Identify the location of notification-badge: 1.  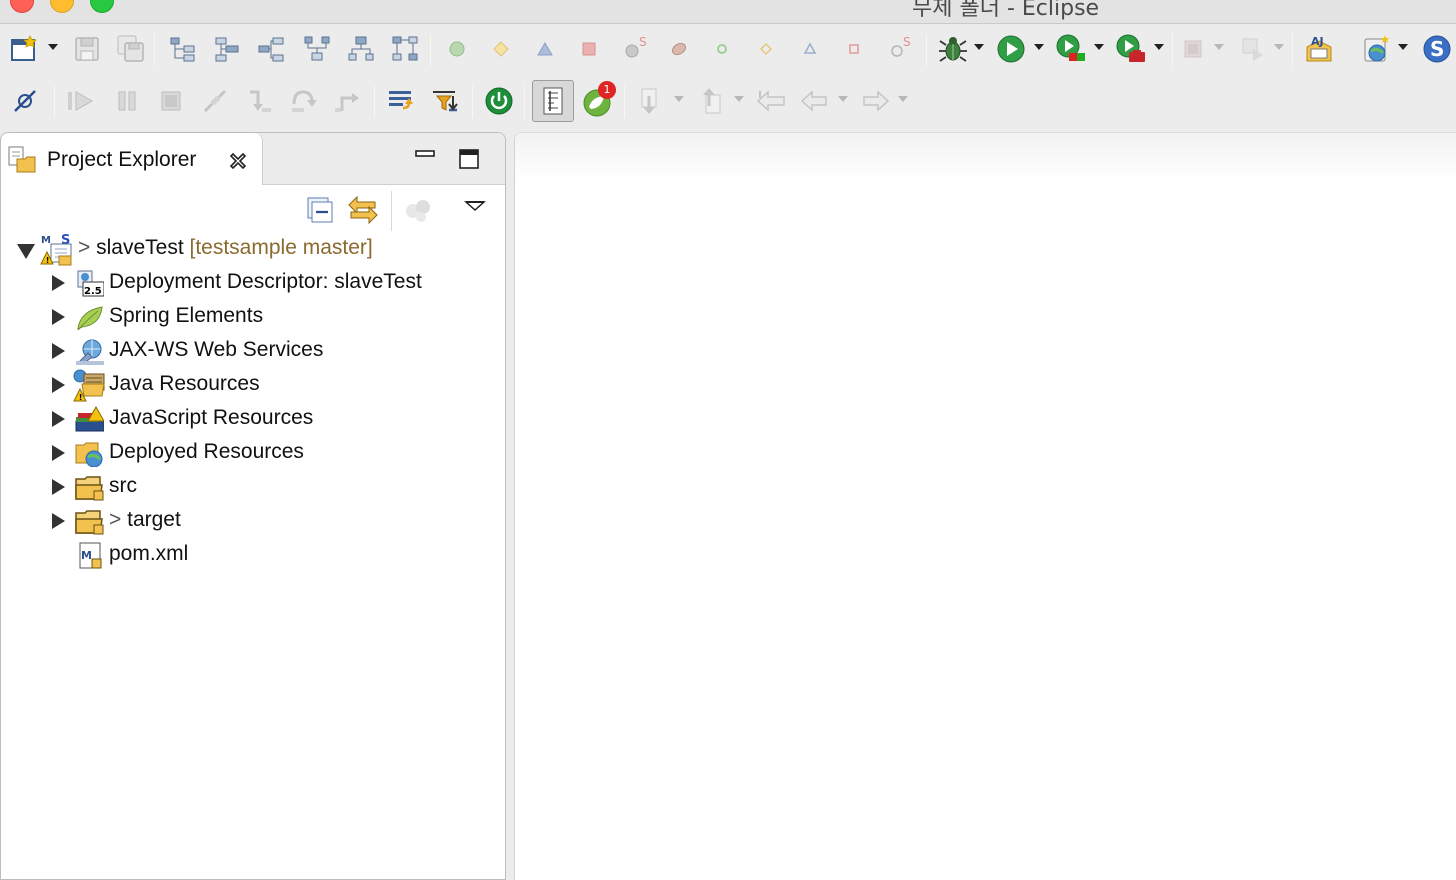
(607, 90).